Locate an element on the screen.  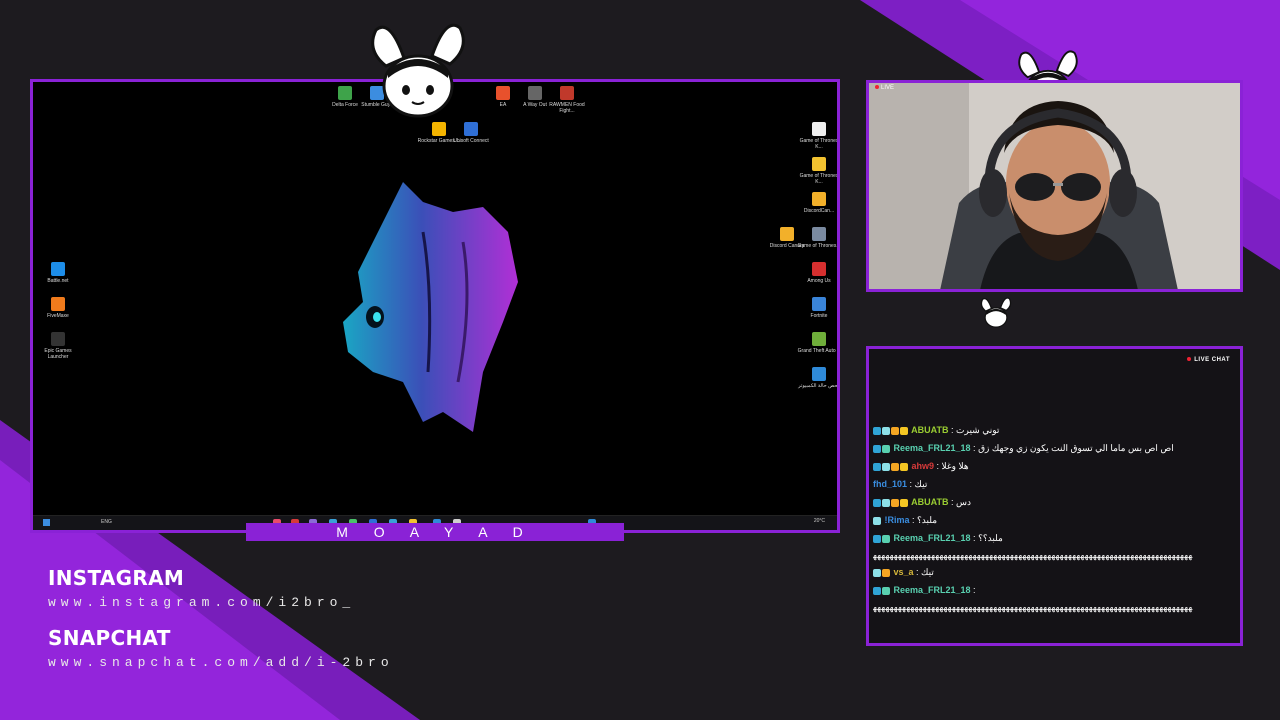
desktop-shortcut: Discord Canary is located at coordinates (787, 238).